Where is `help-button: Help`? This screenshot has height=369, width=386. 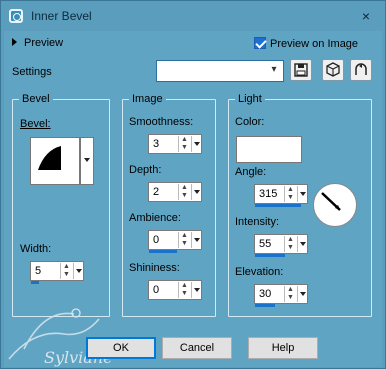 help-button: Help is located at coordinates (283, 348).